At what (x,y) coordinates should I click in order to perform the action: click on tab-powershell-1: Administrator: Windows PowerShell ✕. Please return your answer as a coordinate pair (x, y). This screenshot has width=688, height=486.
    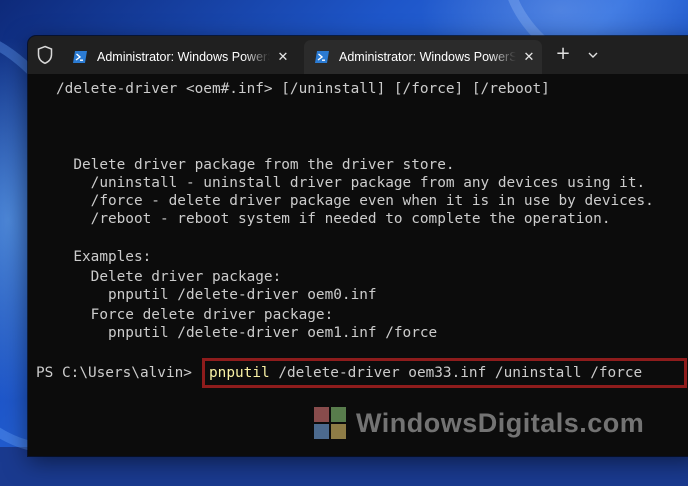
    Looking at the image, I should click on (179, 57).